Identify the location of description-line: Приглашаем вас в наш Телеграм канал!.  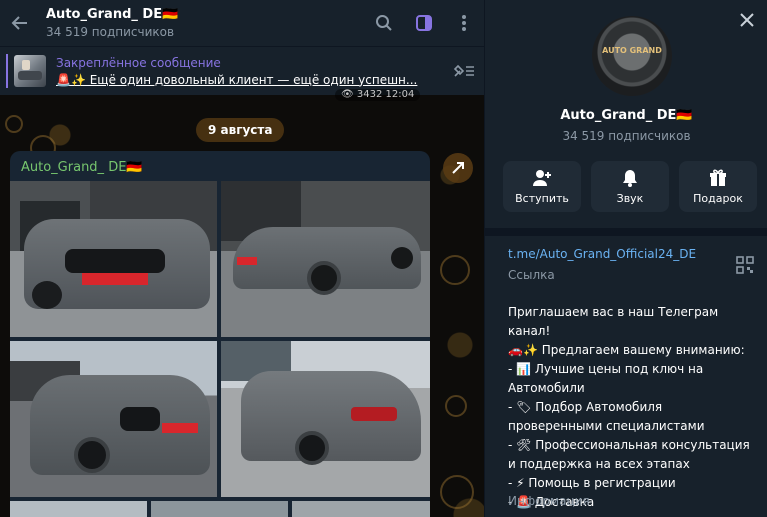
(613, 321).